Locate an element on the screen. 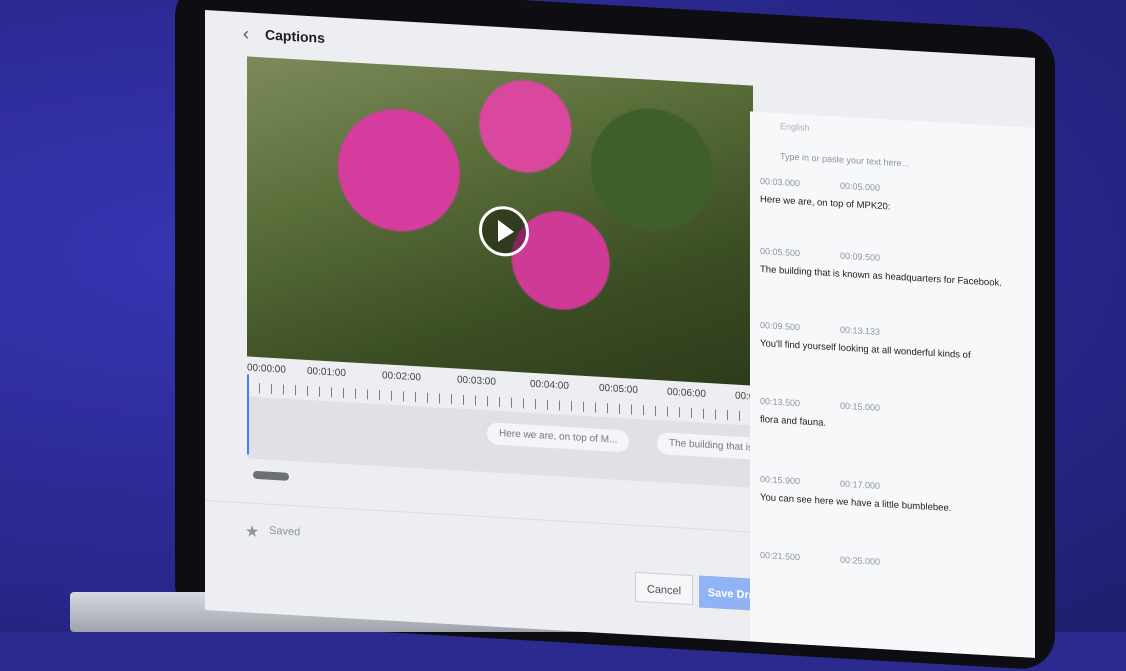 This screenshot has width=1126, height=671. page-title: Captions is located at coordinates (295, 36).